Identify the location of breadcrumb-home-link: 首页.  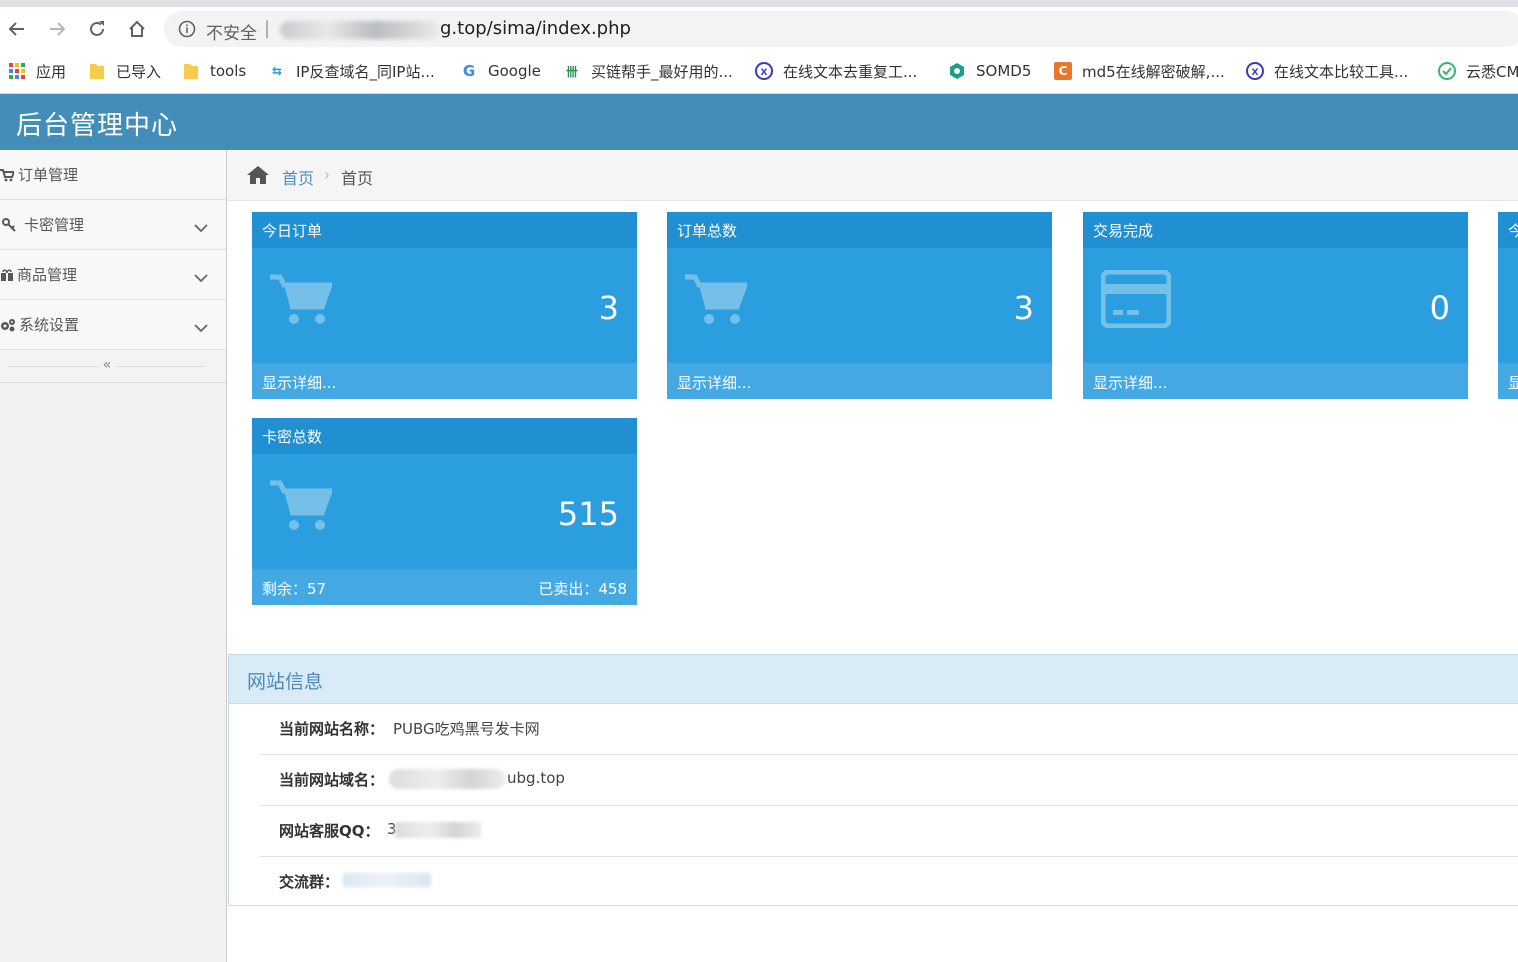
(298, 177).